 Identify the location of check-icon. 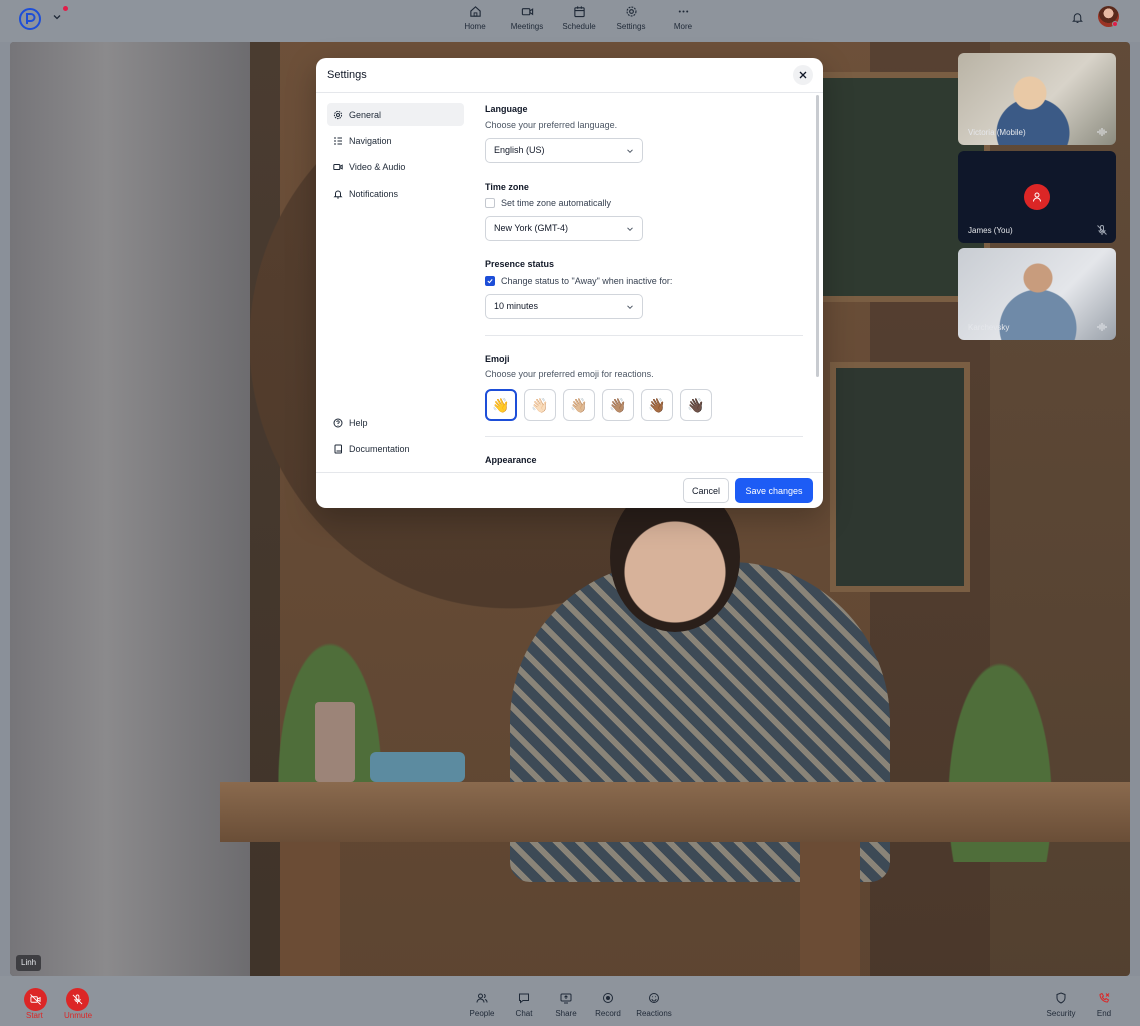
(490, 281).